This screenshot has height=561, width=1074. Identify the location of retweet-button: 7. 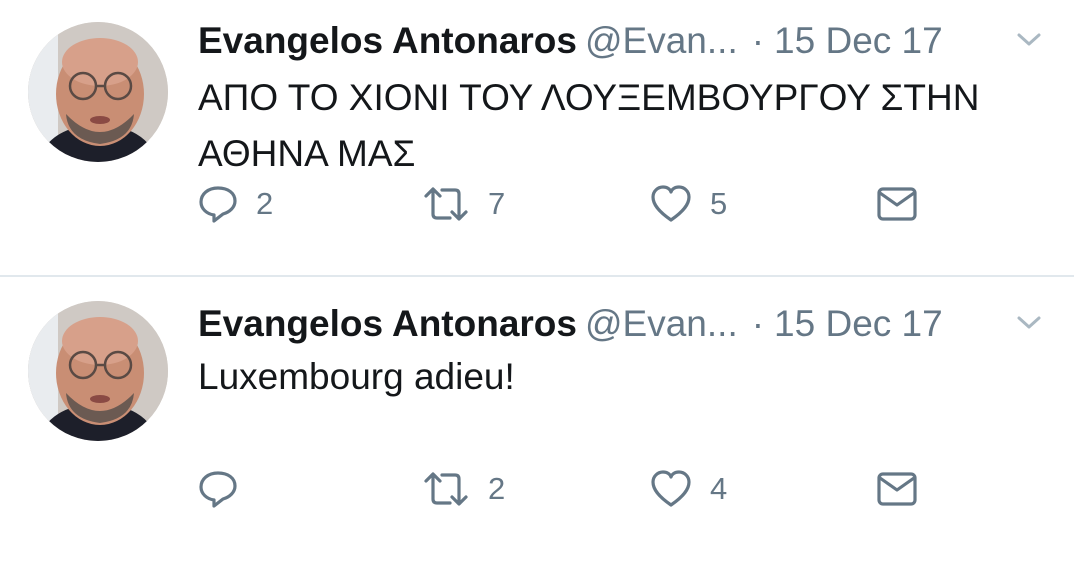
(463, 204).